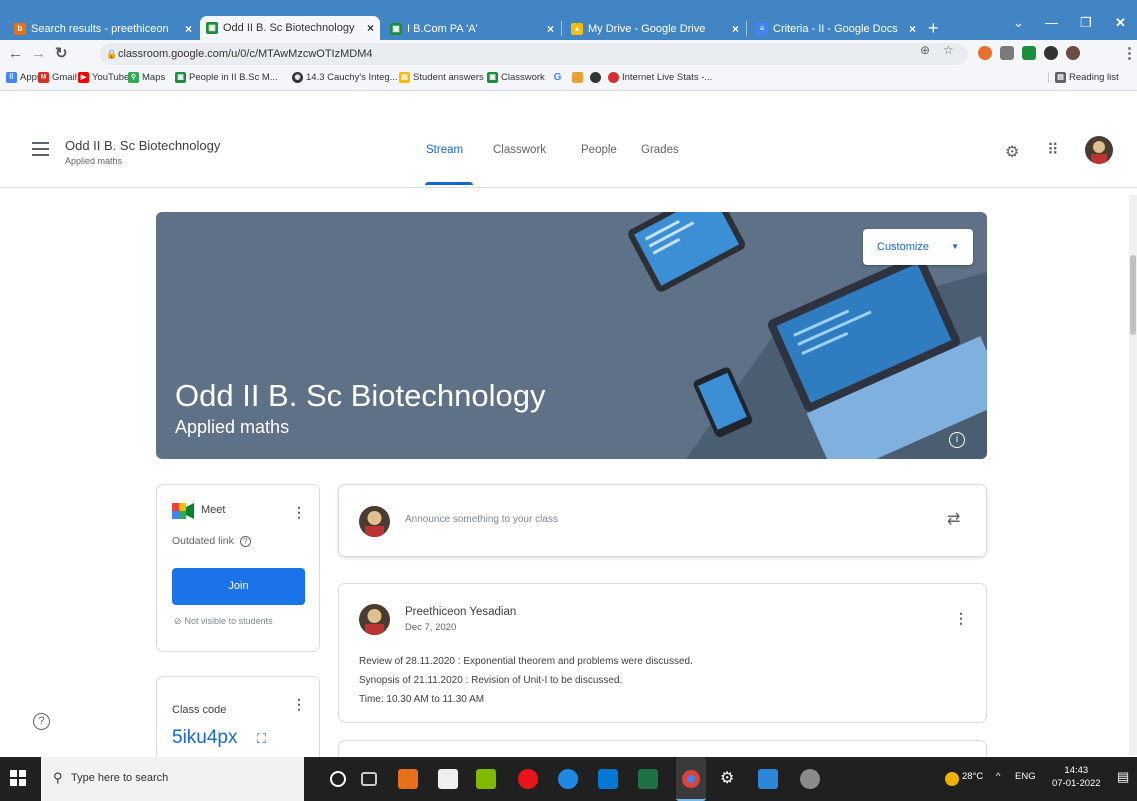  Describe the element at coordinates (1025, 776) in the screenshot. I see `language-indicator: ENG` at that location.